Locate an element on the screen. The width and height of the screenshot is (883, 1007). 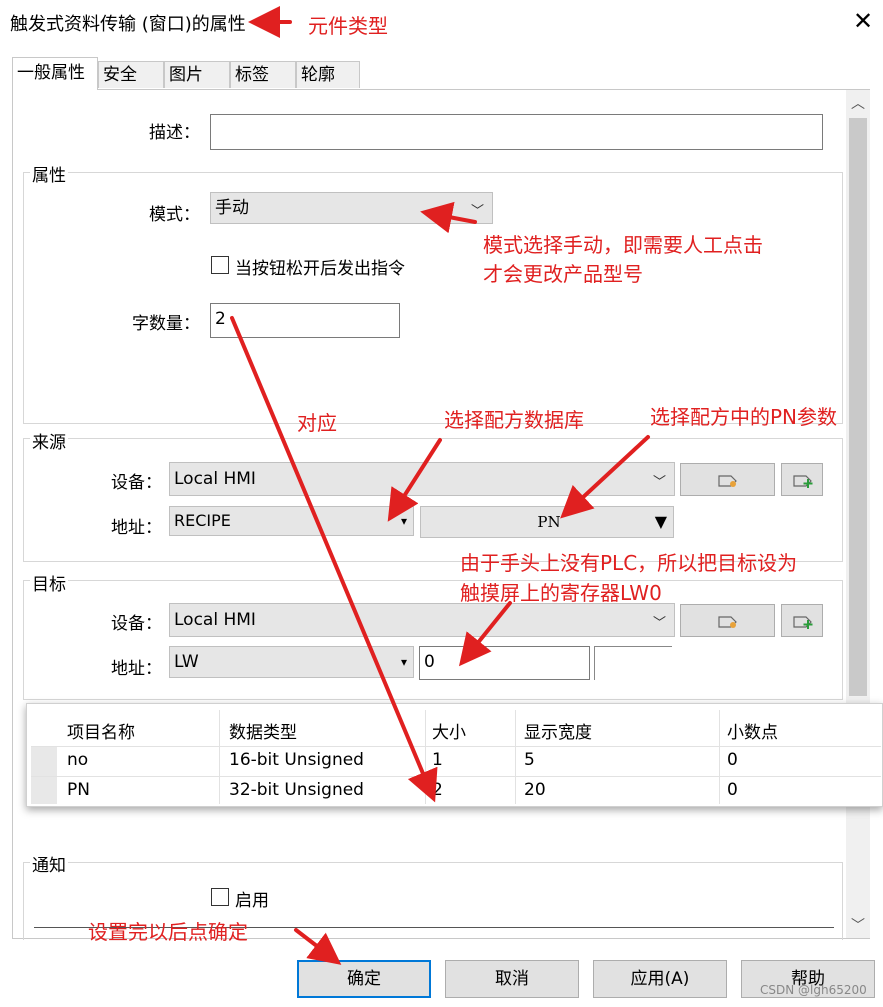
target-device-select: Local HMI ﹀ is located at coordinates (422, 620).